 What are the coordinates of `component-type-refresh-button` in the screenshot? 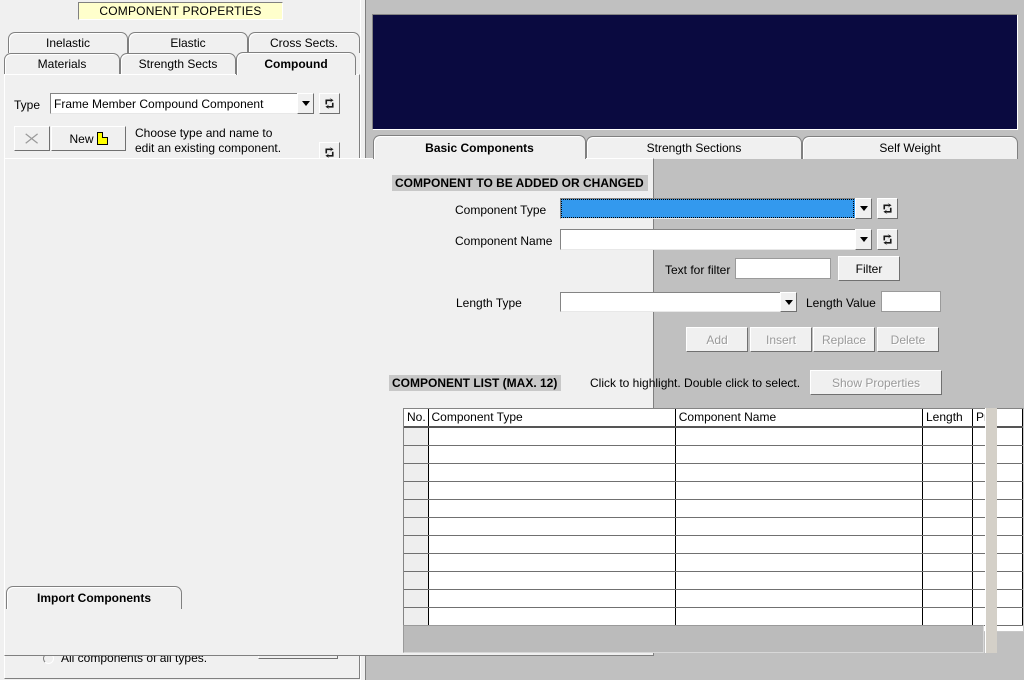 It's located at (887, 208).